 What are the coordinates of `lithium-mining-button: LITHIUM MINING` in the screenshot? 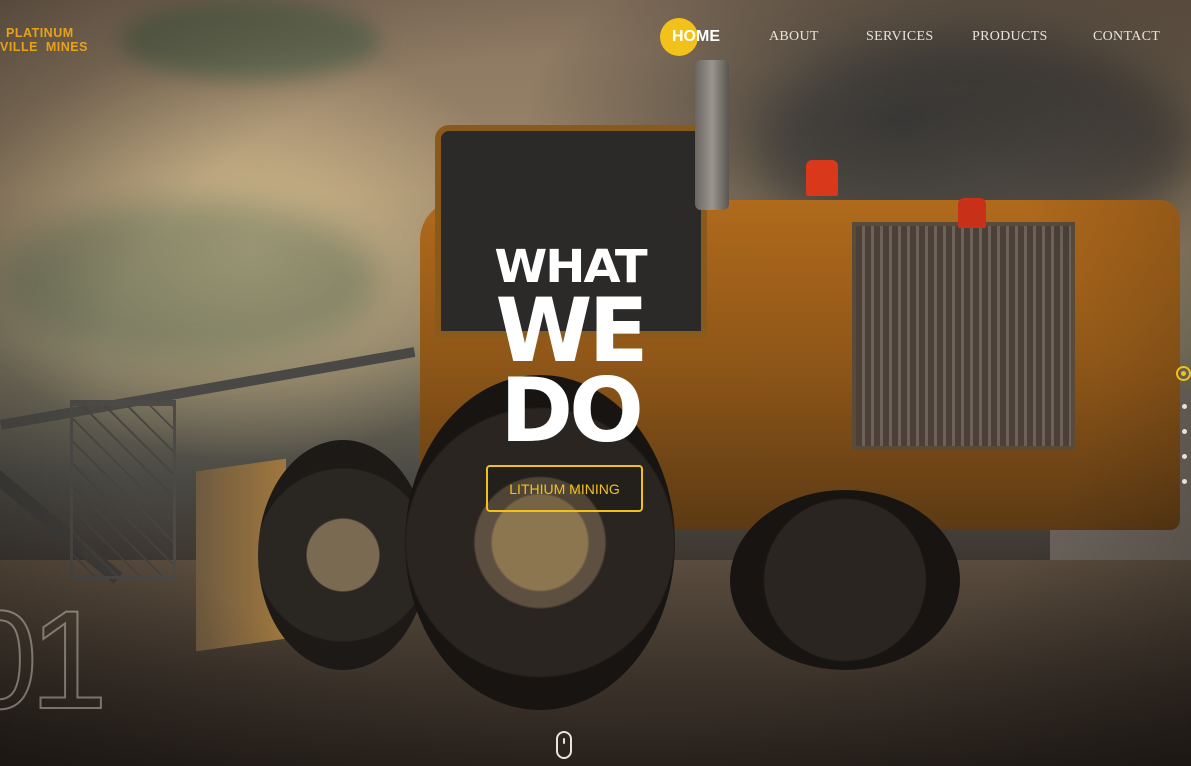 It's located at (564, 488).